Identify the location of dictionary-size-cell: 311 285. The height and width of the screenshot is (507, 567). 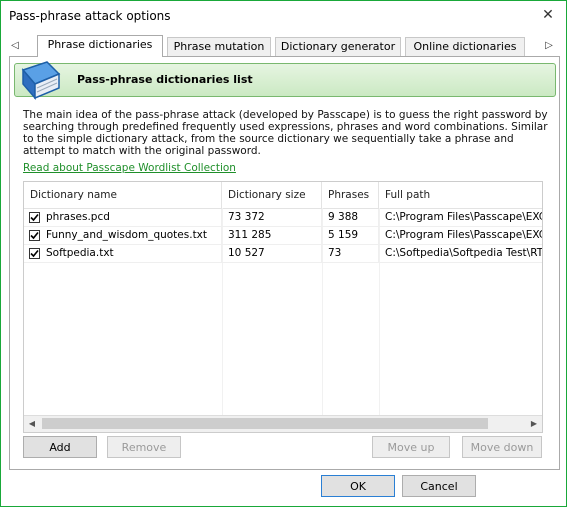
(272, 235).